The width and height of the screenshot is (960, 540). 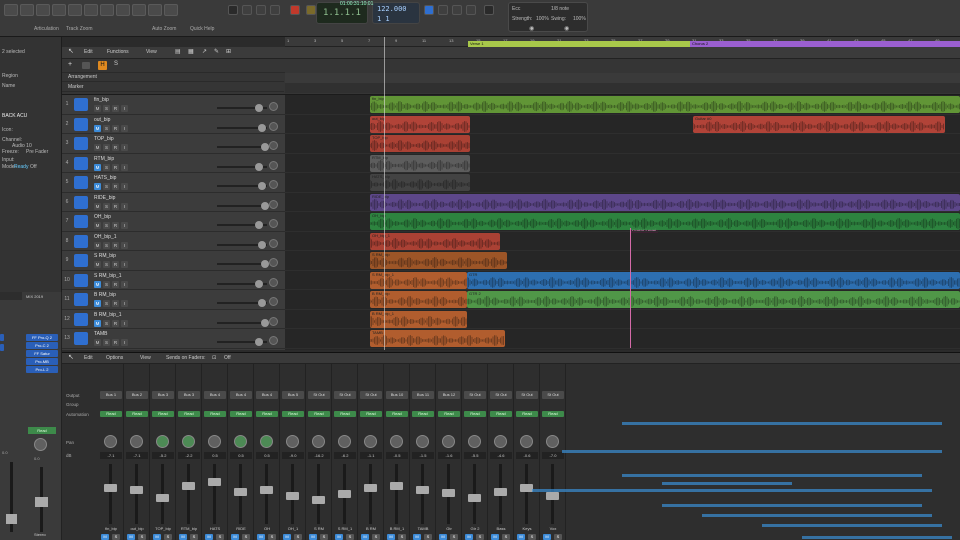 I want to click on sends-on-faders-value: Off, so click(x=227, y=358).